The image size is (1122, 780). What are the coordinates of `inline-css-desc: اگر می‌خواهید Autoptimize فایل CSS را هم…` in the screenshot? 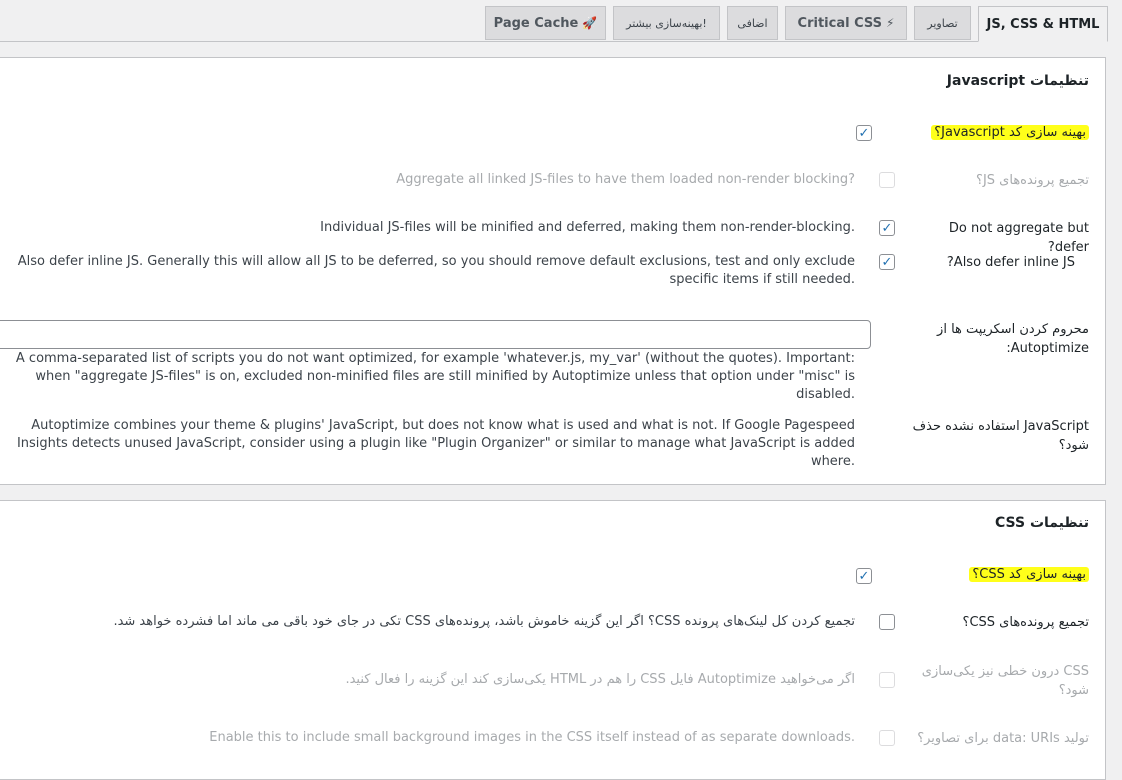 It's located at (600, 679).